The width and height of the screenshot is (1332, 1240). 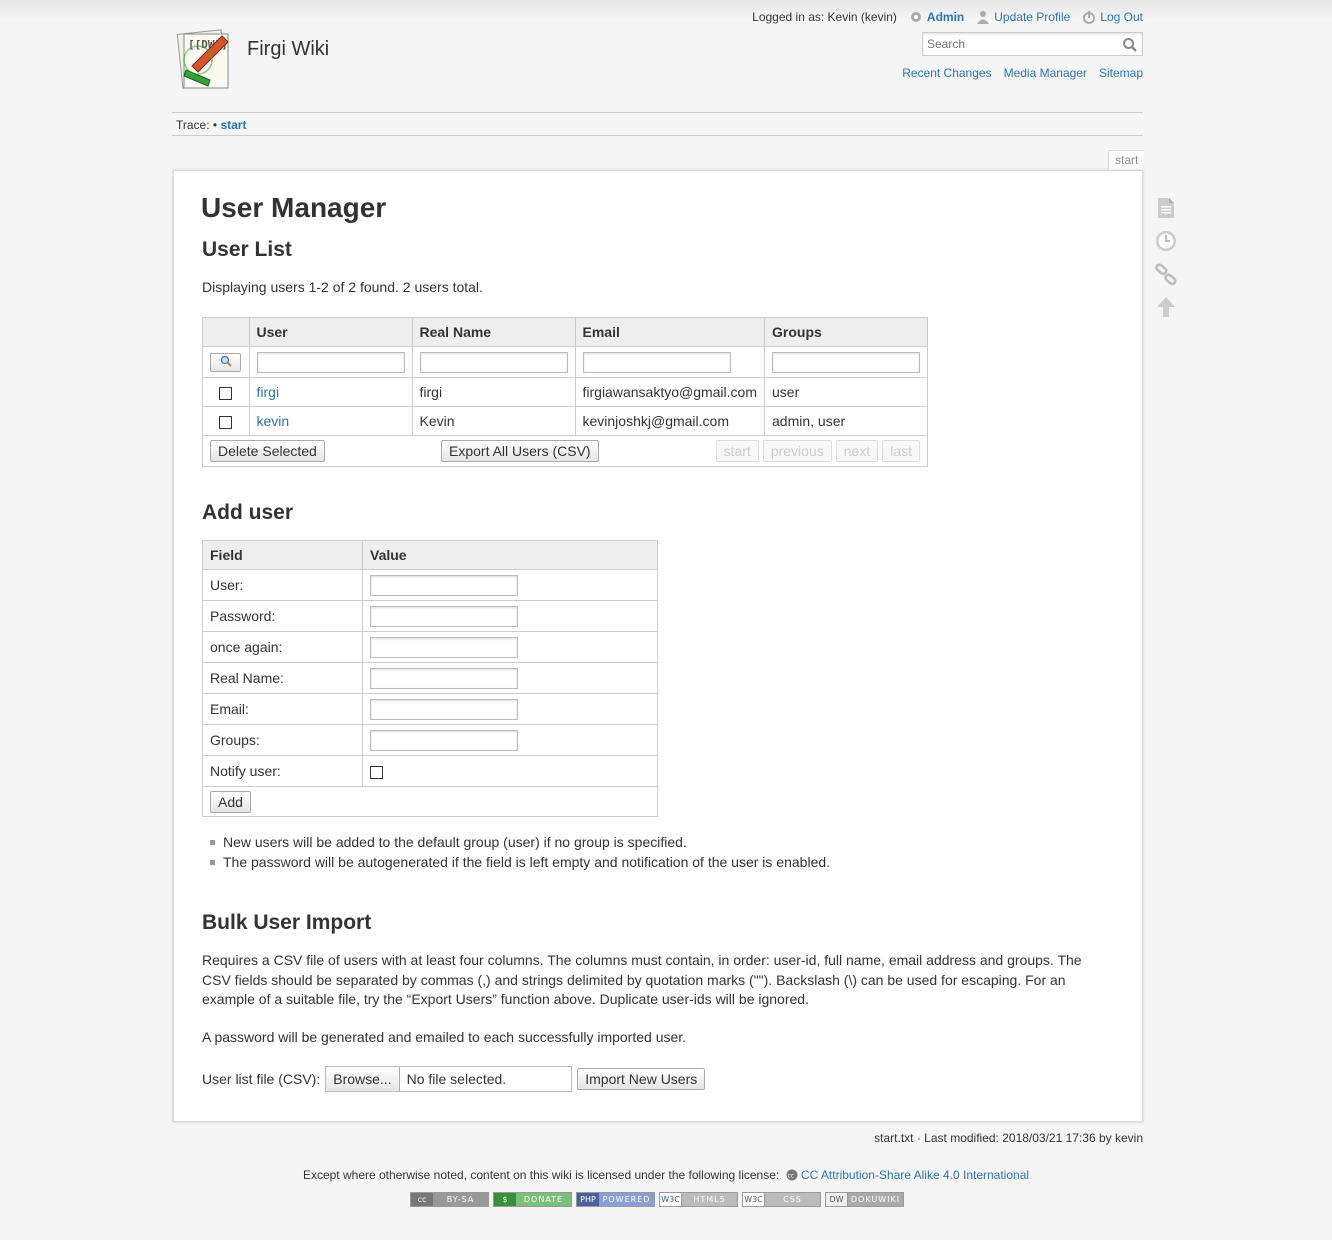 What do you see at coordinates (282, 585) in the screenshot?
I see `field-label: User:` at bounding box center [282, 585].